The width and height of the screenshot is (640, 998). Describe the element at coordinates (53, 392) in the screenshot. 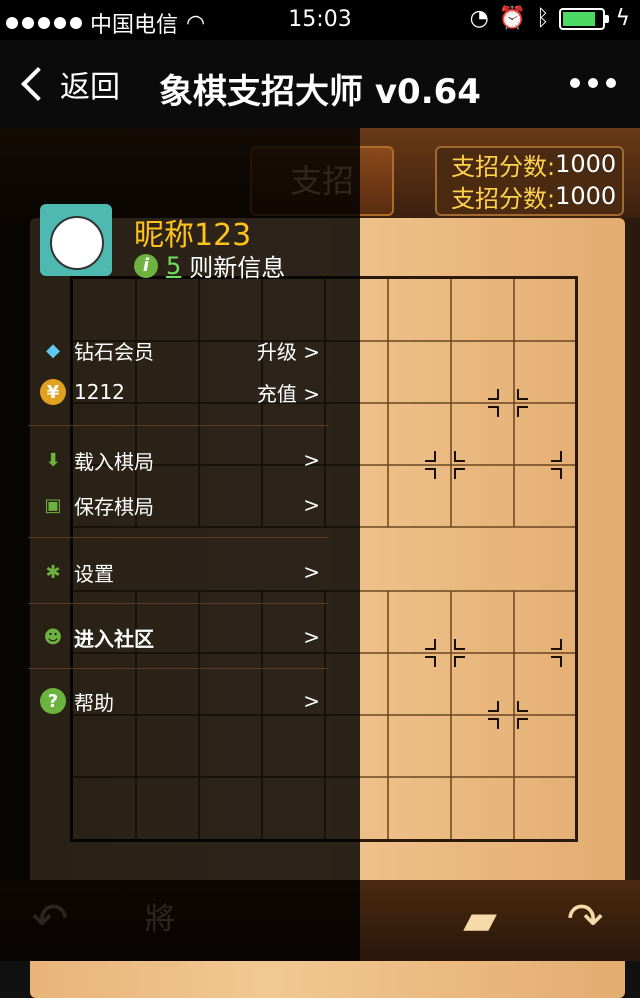

I see `yen-coin-icon: ¥` at that location.